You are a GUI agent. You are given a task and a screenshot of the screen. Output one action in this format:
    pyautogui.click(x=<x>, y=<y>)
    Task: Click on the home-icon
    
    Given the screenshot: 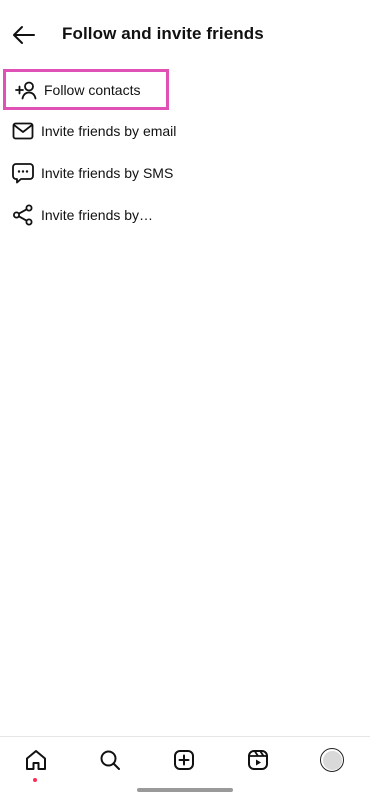 What is the action you would take?
    pyautogui.click(x=36, y=760)
    